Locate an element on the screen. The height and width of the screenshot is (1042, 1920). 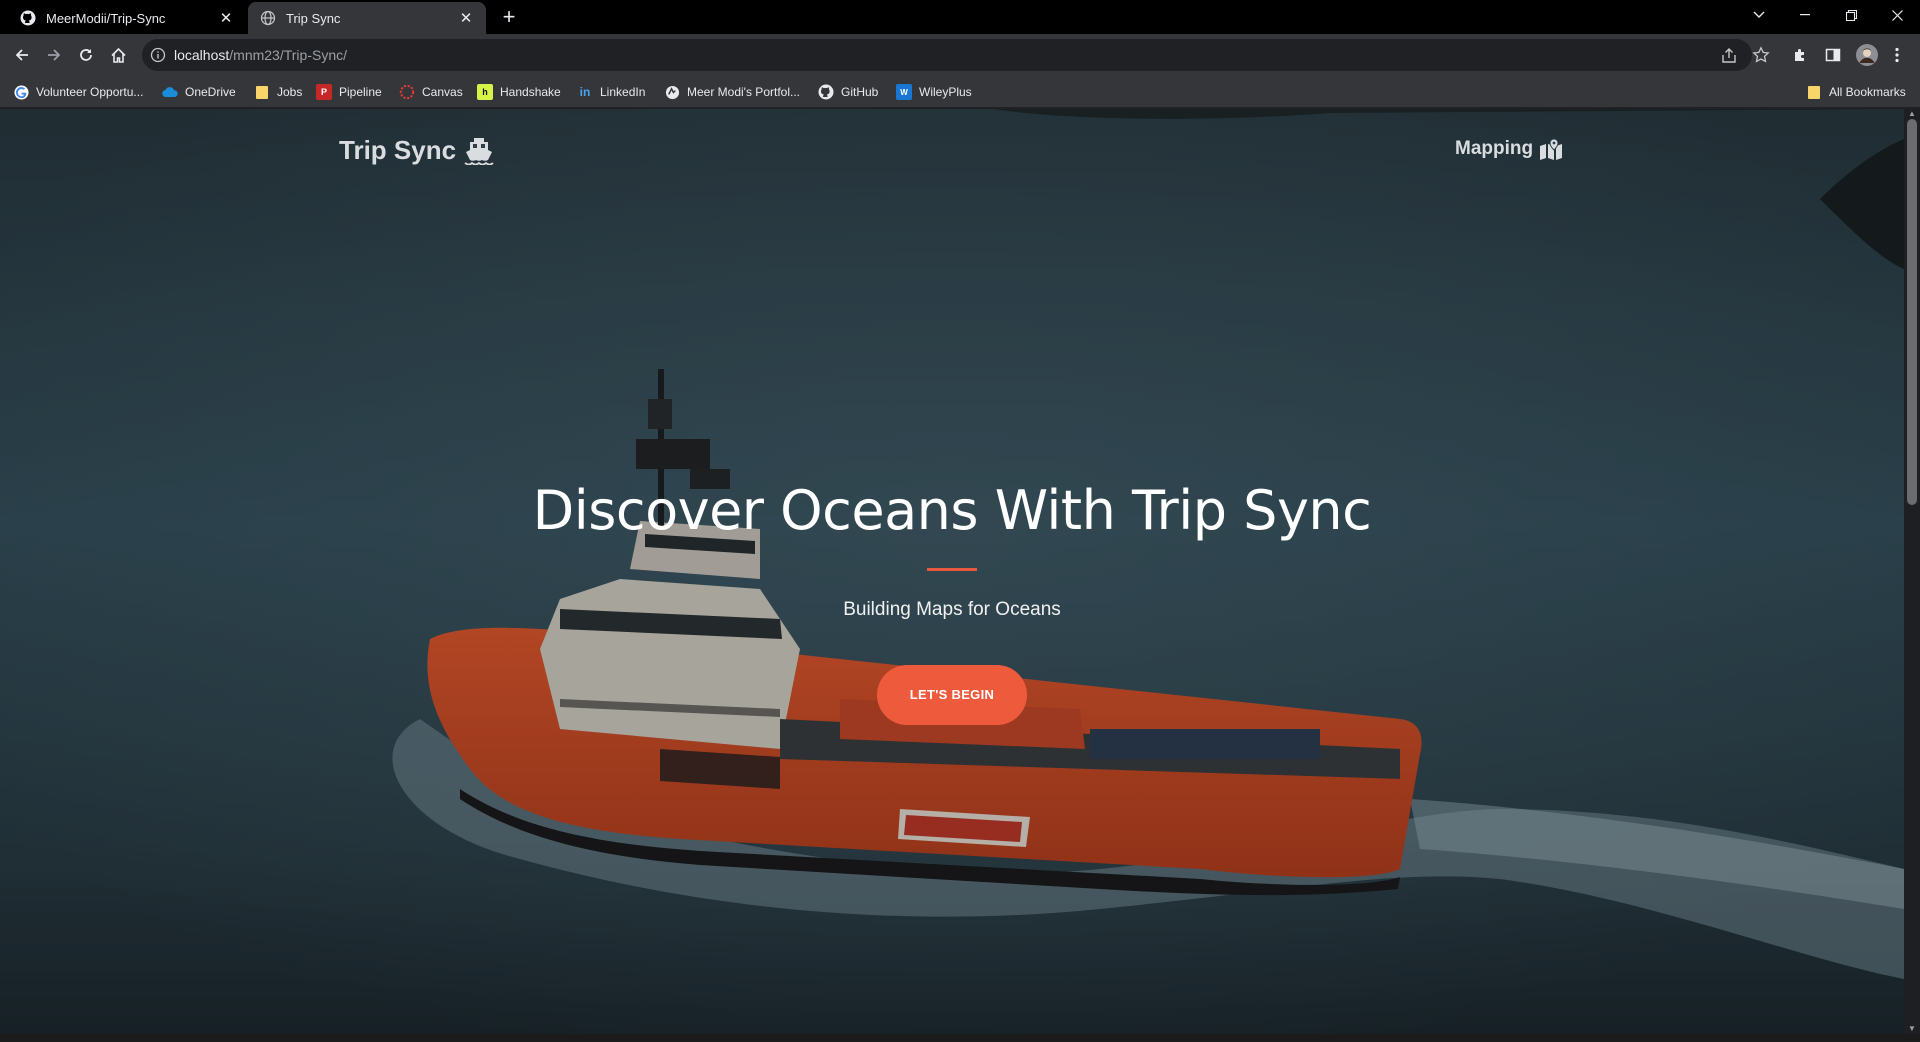
restore-button is located at coordinates (1851, 15).